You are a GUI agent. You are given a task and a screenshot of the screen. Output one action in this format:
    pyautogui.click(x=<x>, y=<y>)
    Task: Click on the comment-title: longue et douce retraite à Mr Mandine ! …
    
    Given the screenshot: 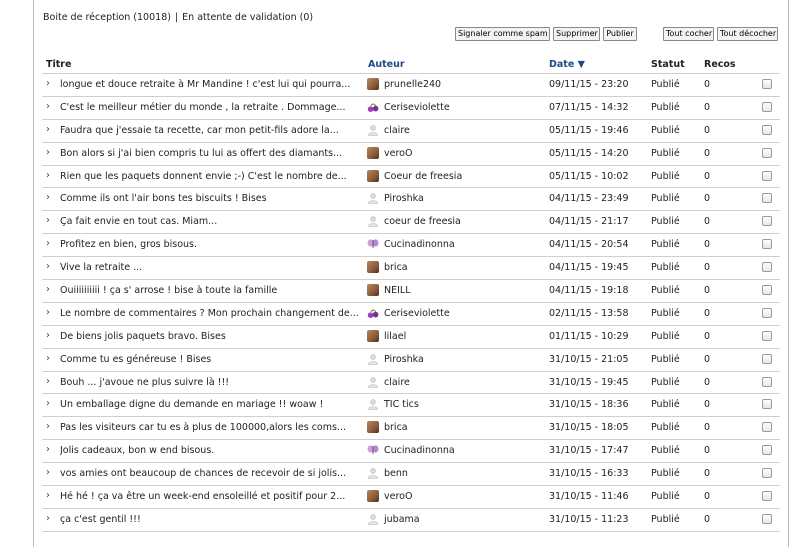 What is the action you would take?
    pyautogui.click(x=212, y=84)
    